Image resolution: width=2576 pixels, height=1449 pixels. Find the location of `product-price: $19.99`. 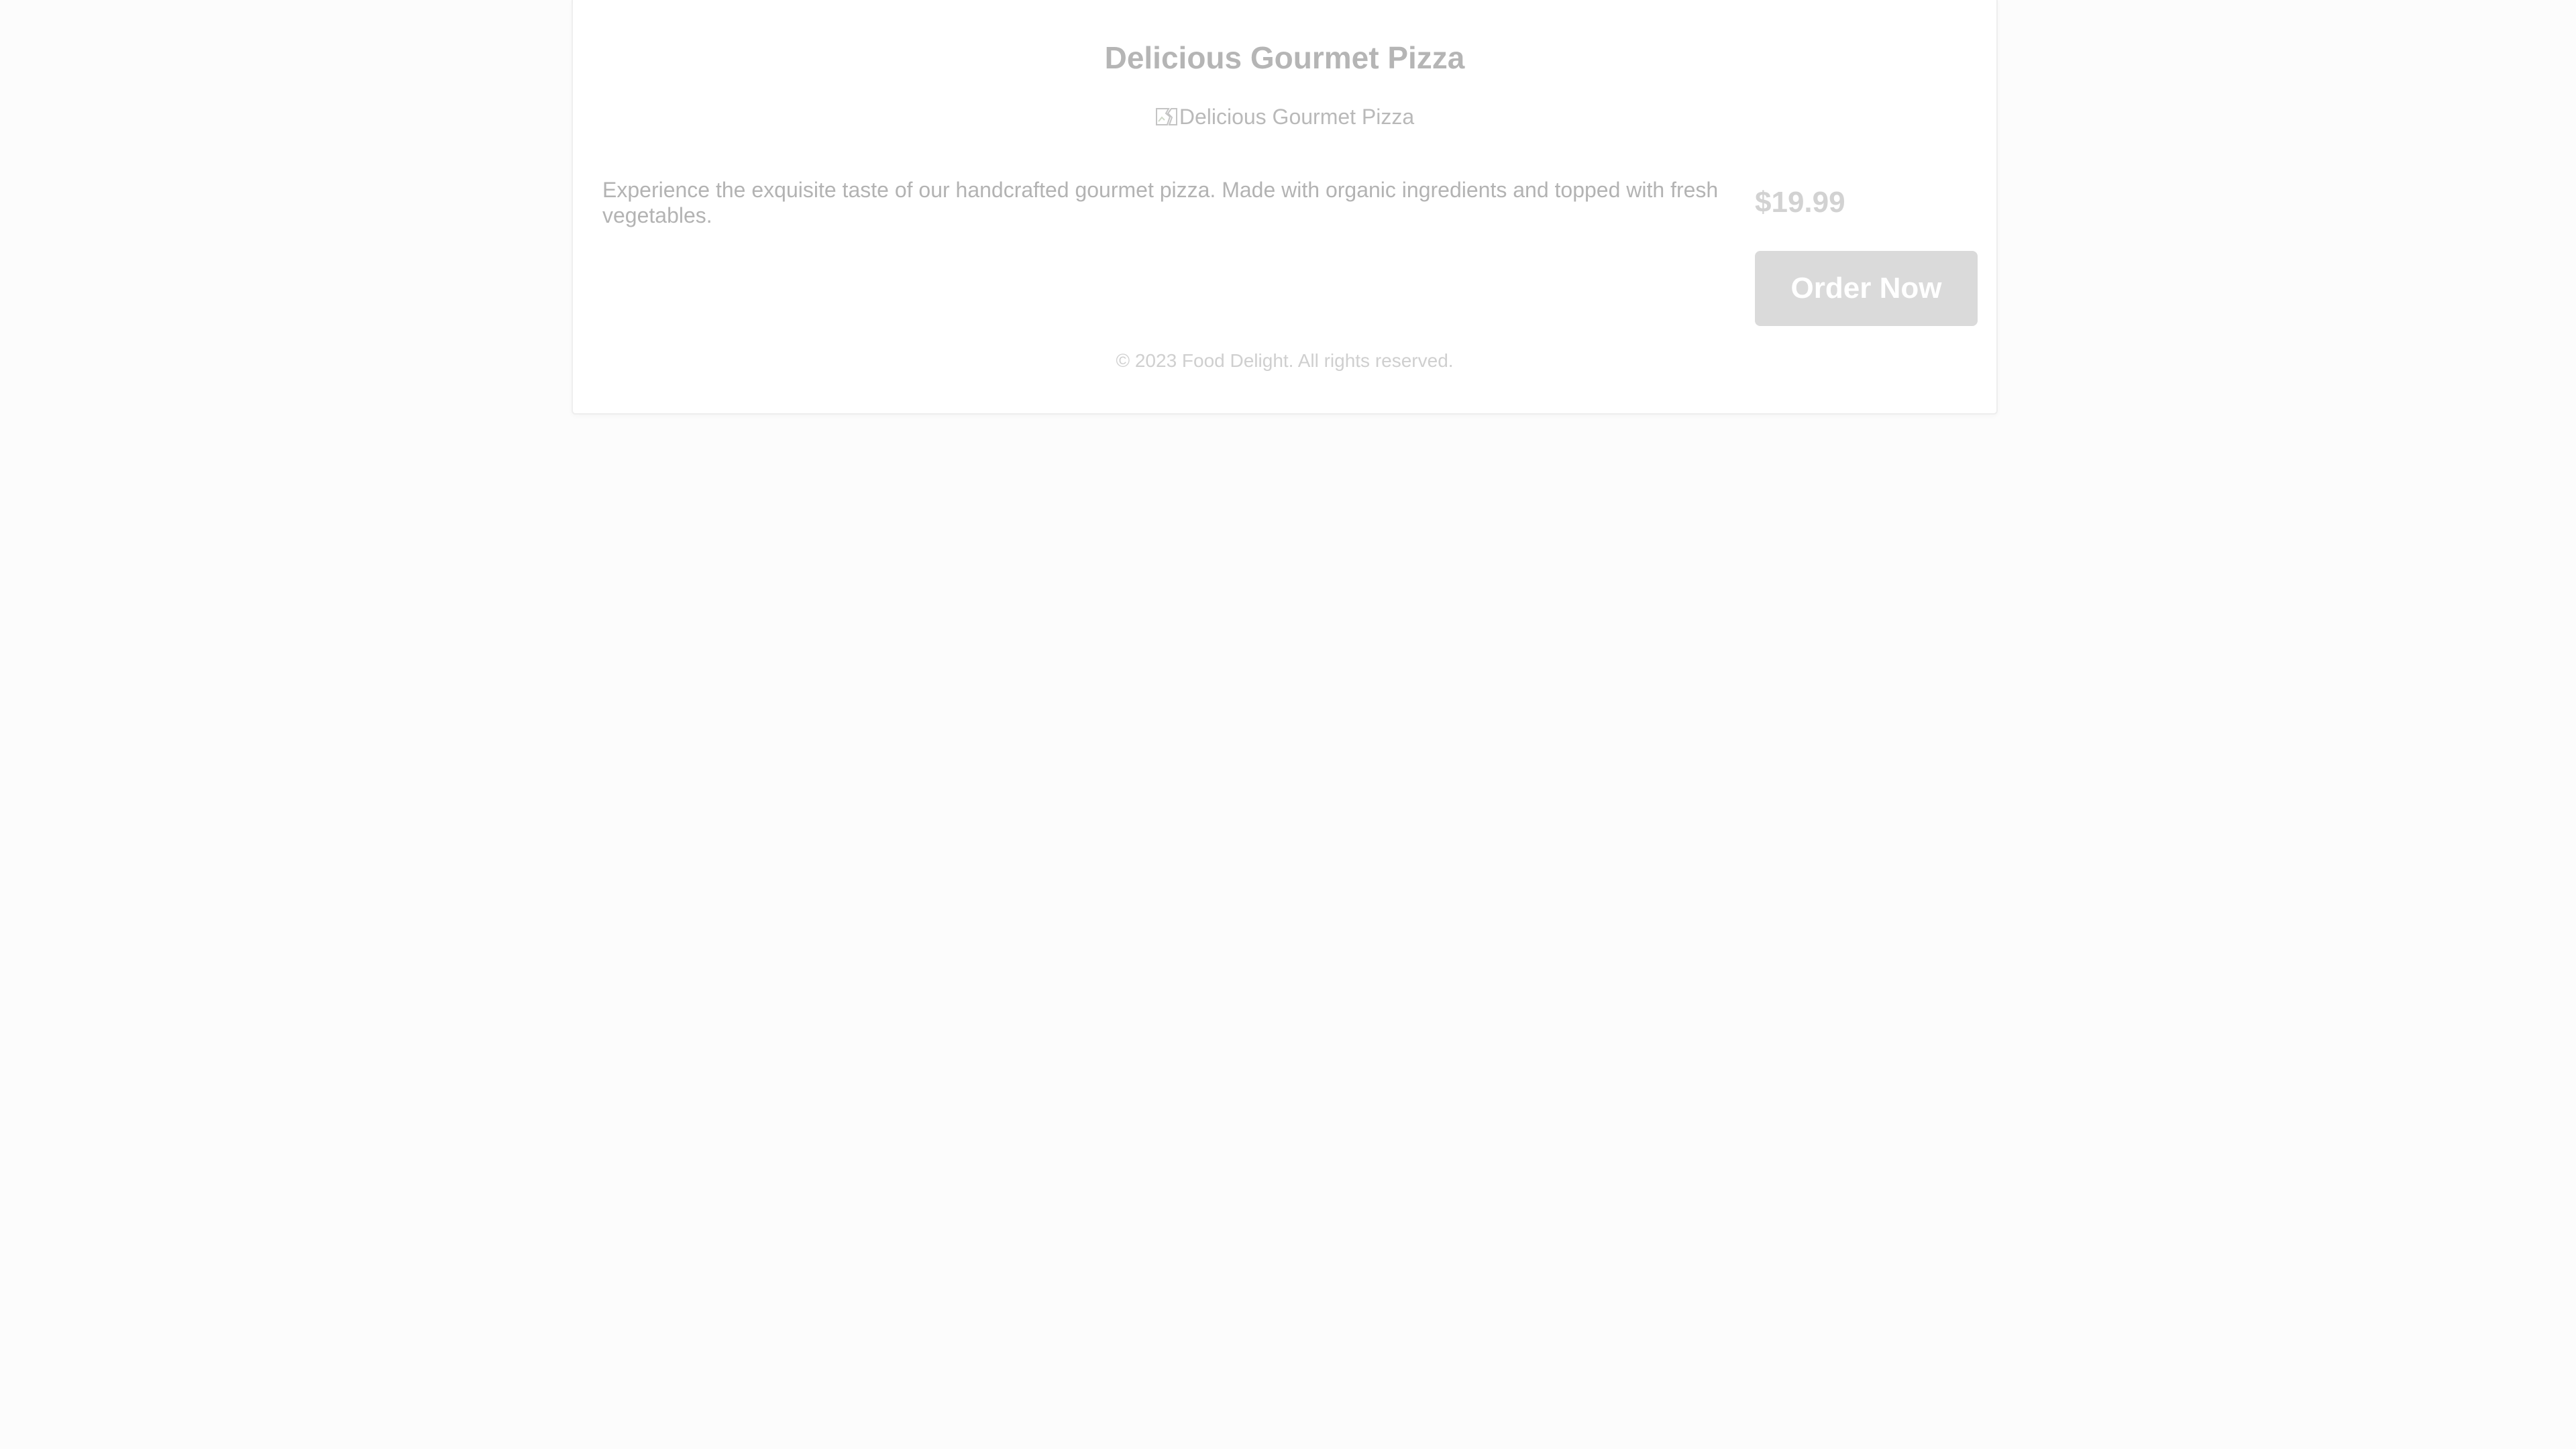

product-price: $19.99 is located at coordinates (1800, 202).